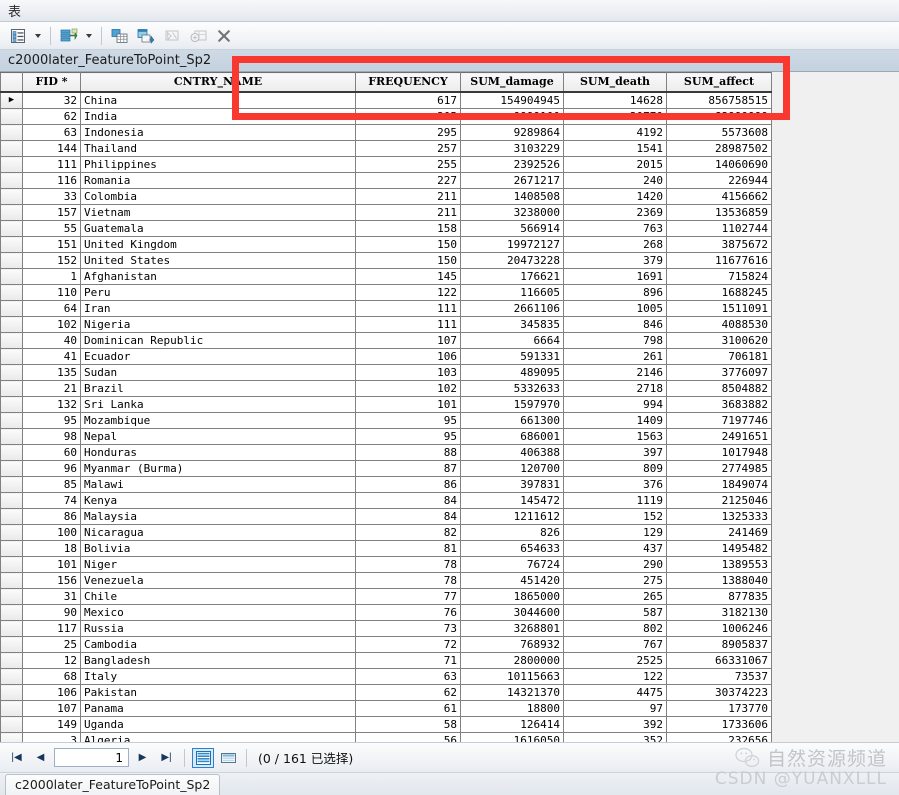 This screenshot has height=795, width=899. What do you see at coordinates (719, 737) in the screenshot?
I see `cell-aff: 232656` at bounding box center [719, 737].